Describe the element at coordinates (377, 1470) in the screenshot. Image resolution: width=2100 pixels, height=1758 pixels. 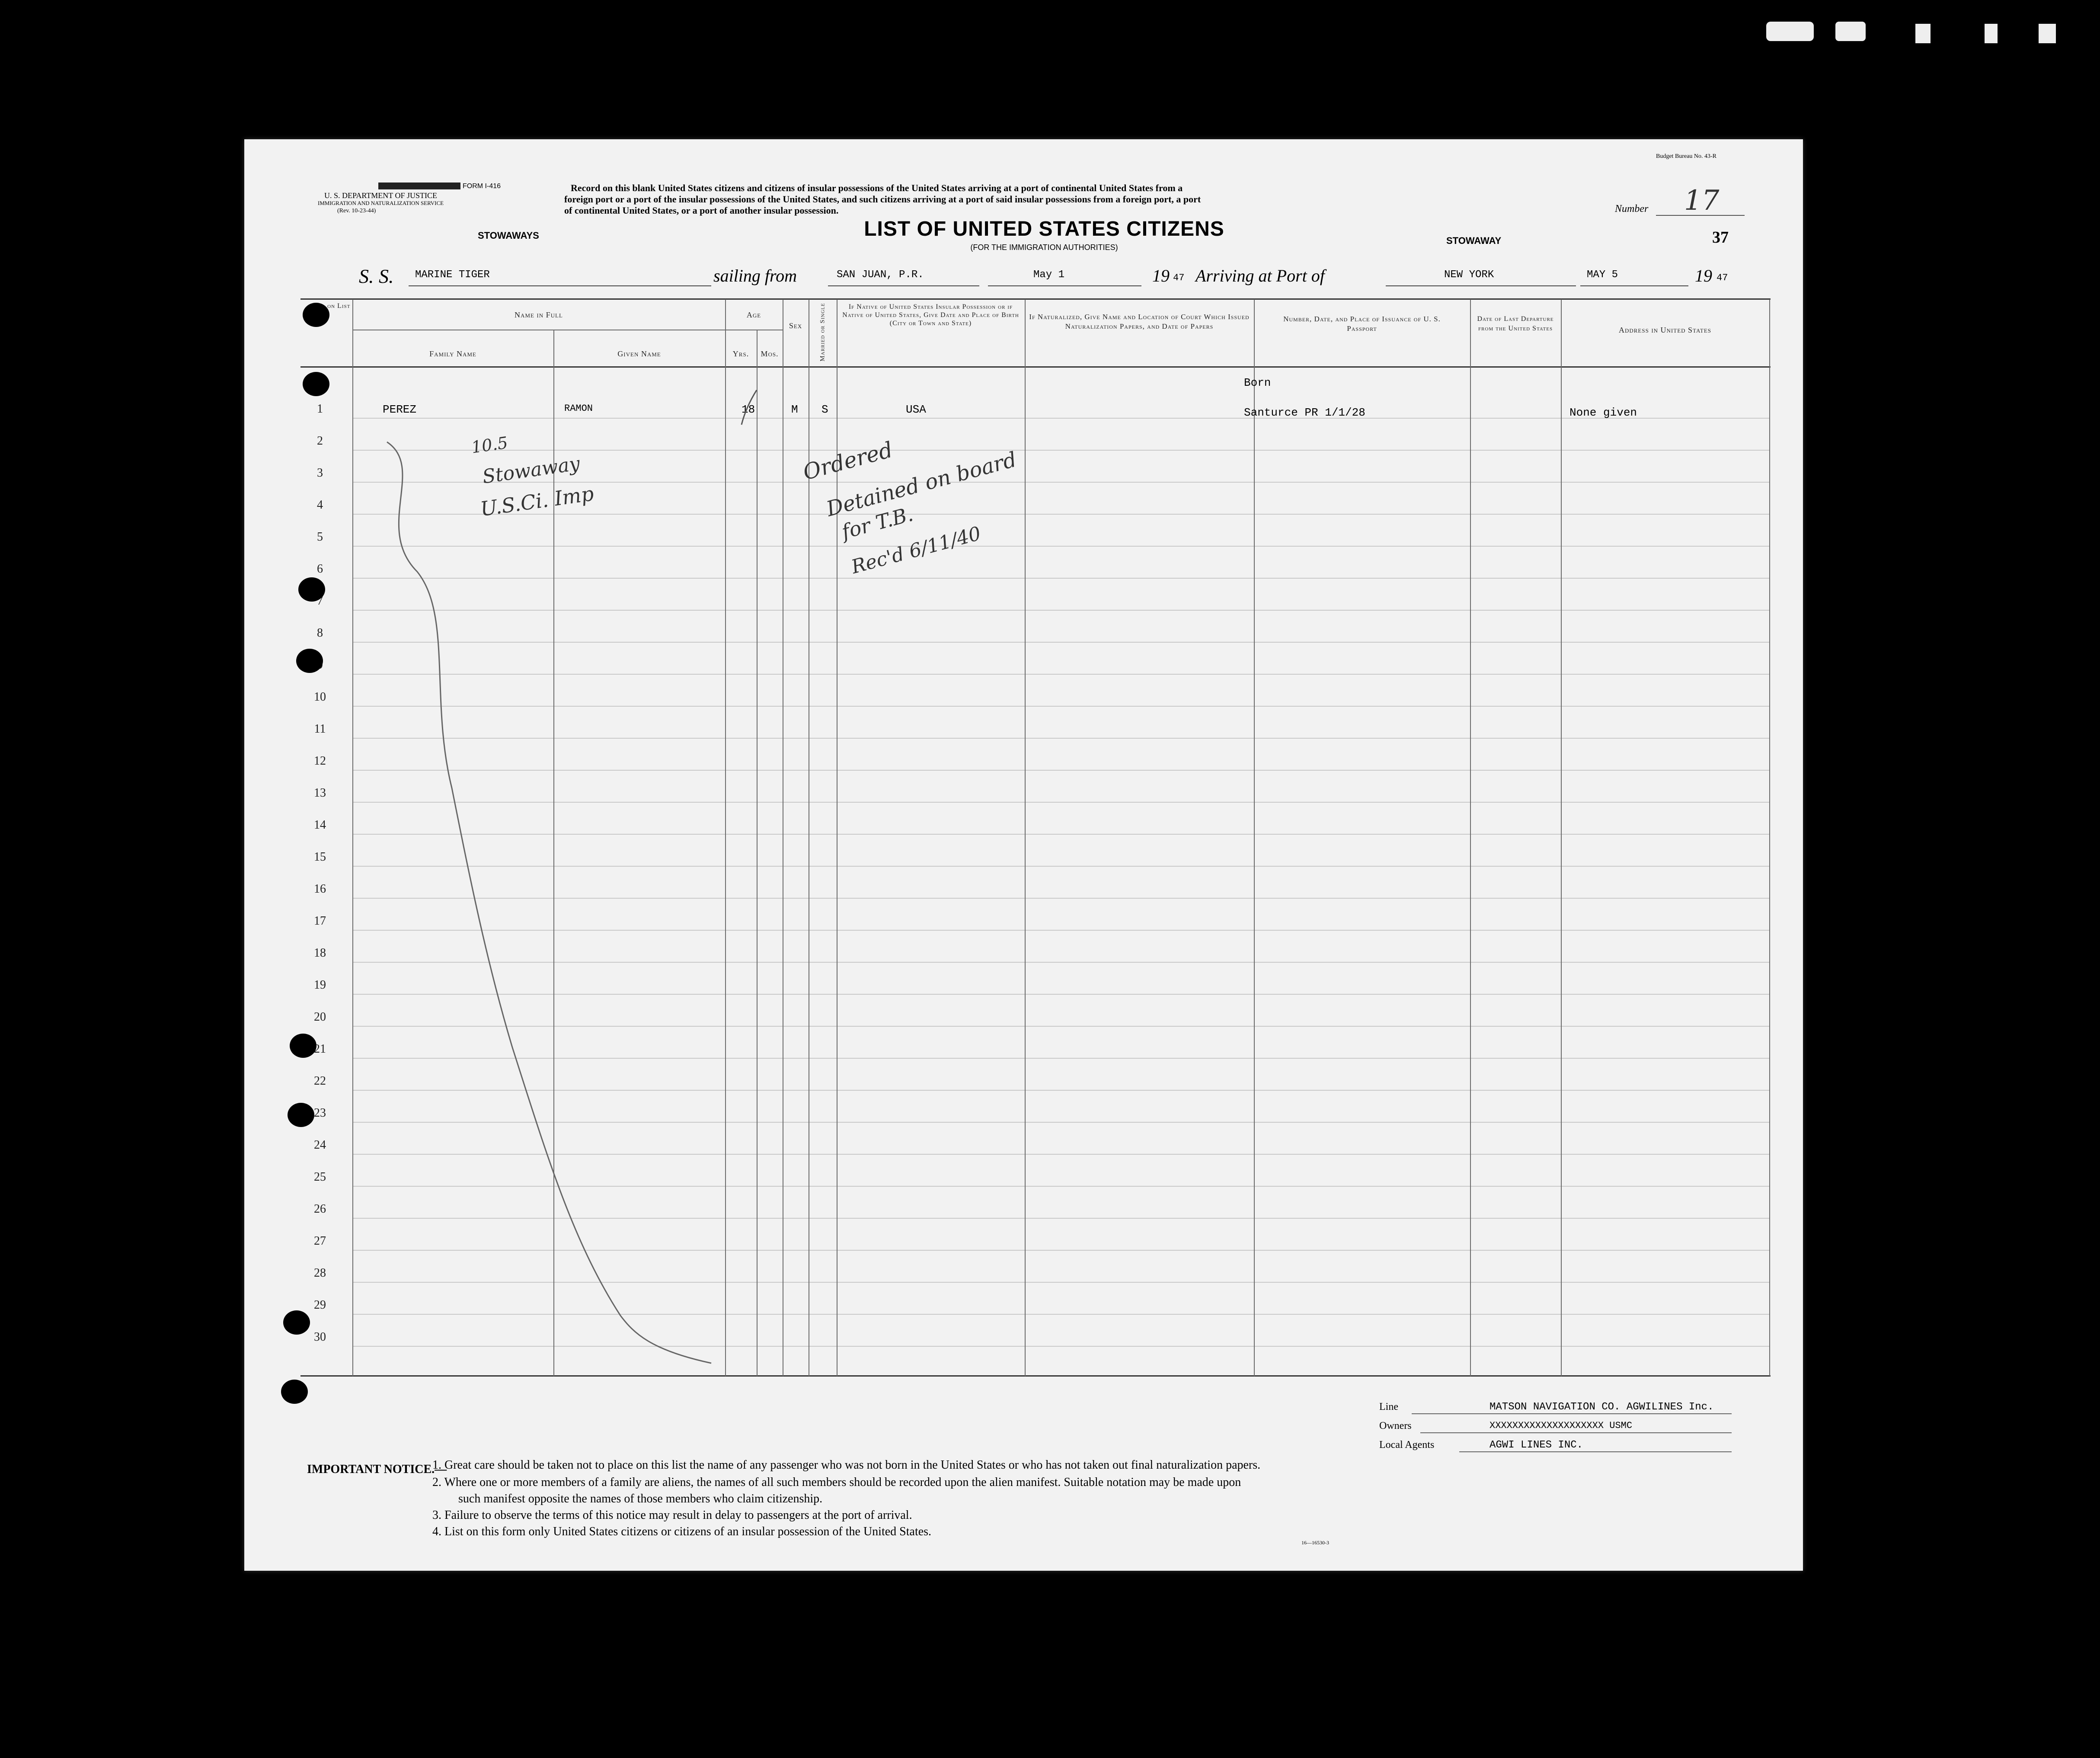
I see `notice-title: IMPORTANT NOTICE.—` at that location.